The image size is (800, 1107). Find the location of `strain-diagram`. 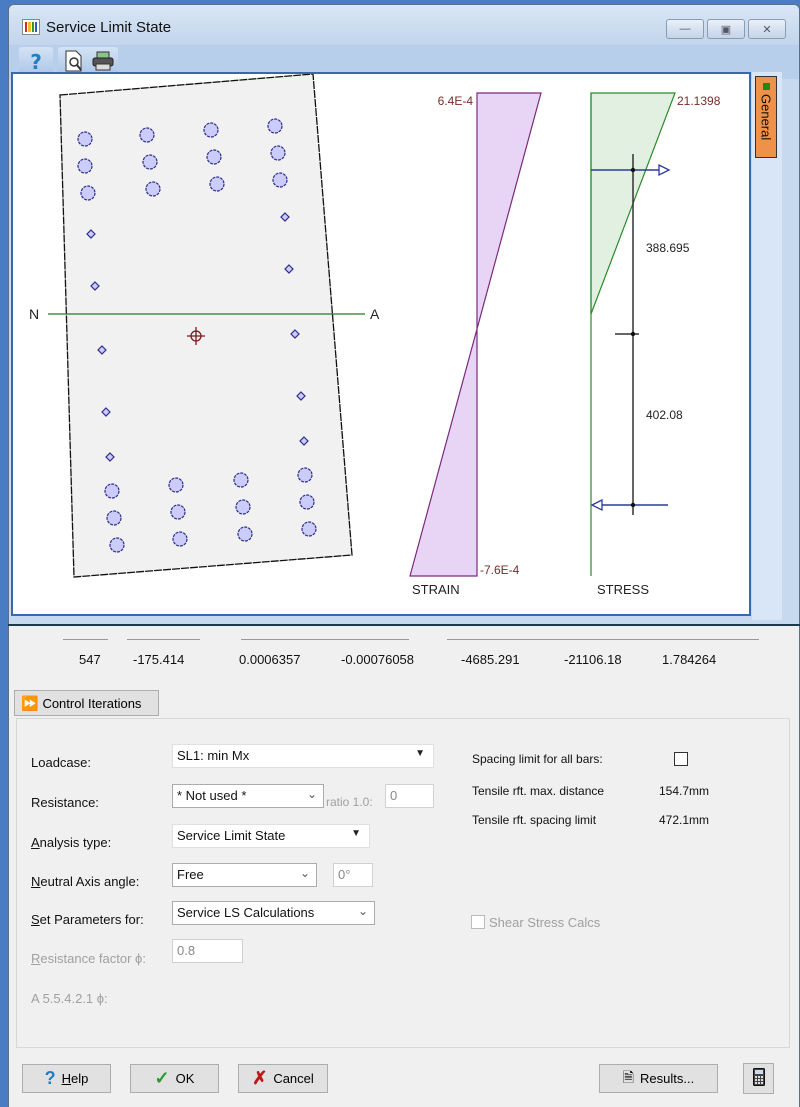

strain-diagram is located at coordinates (475, 334).